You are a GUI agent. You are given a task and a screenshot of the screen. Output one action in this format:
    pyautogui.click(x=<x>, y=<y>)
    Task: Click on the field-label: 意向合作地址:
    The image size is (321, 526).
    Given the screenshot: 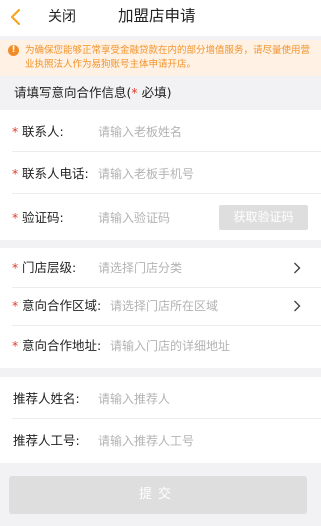 What is the action you would take?
    pyautogui.click(x=62, y=345)
    